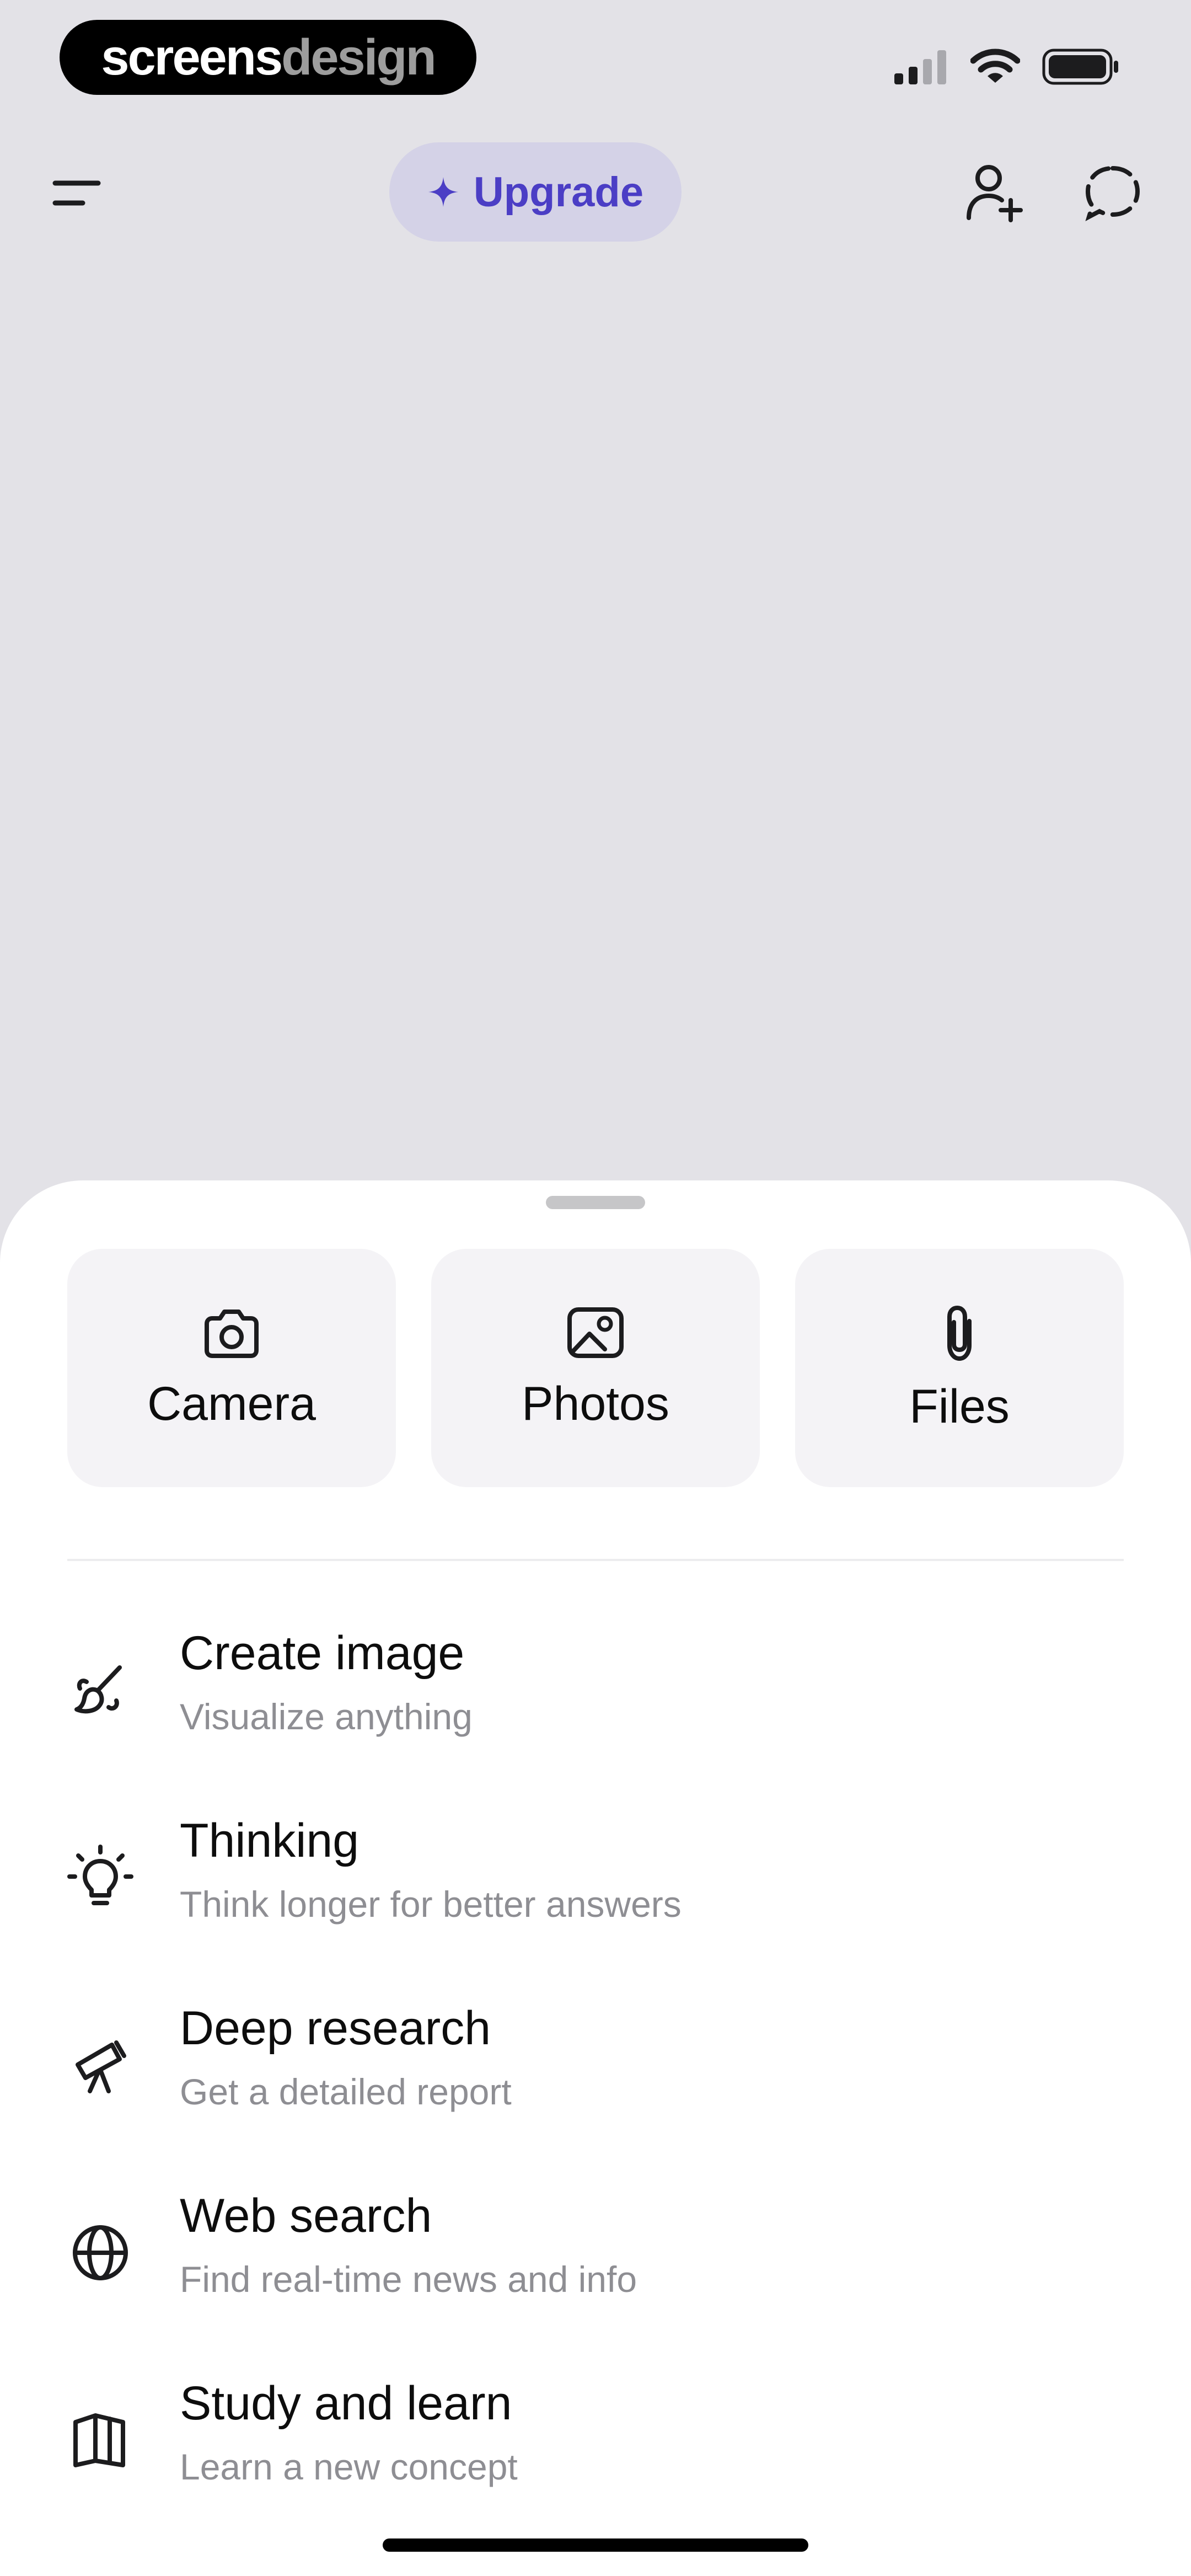  I want to click on sheet-grabber, so click(595, 1202).